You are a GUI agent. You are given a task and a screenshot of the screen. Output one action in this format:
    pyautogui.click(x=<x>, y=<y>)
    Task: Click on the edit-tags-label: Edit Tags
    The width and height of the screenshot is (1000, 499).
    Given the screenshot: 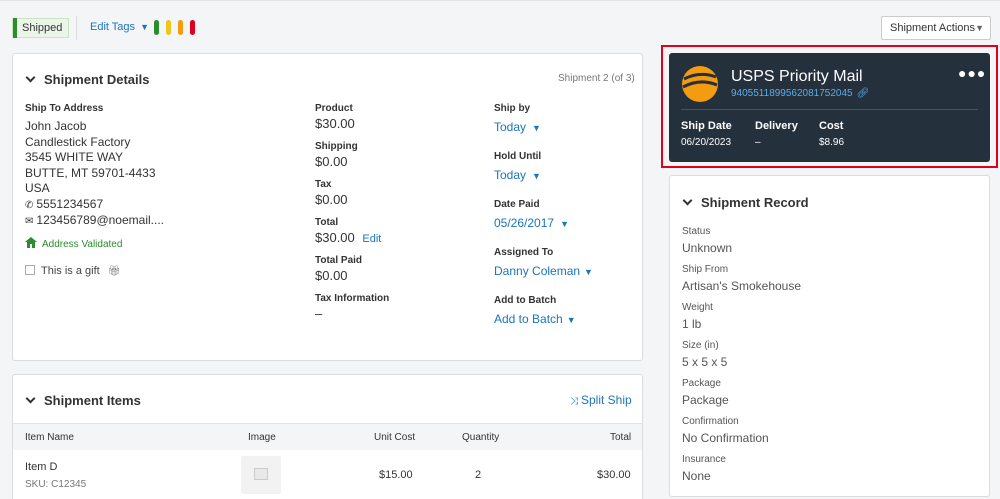 What is the action you would take?
    pyautogui.click(x=113, y=27)
    